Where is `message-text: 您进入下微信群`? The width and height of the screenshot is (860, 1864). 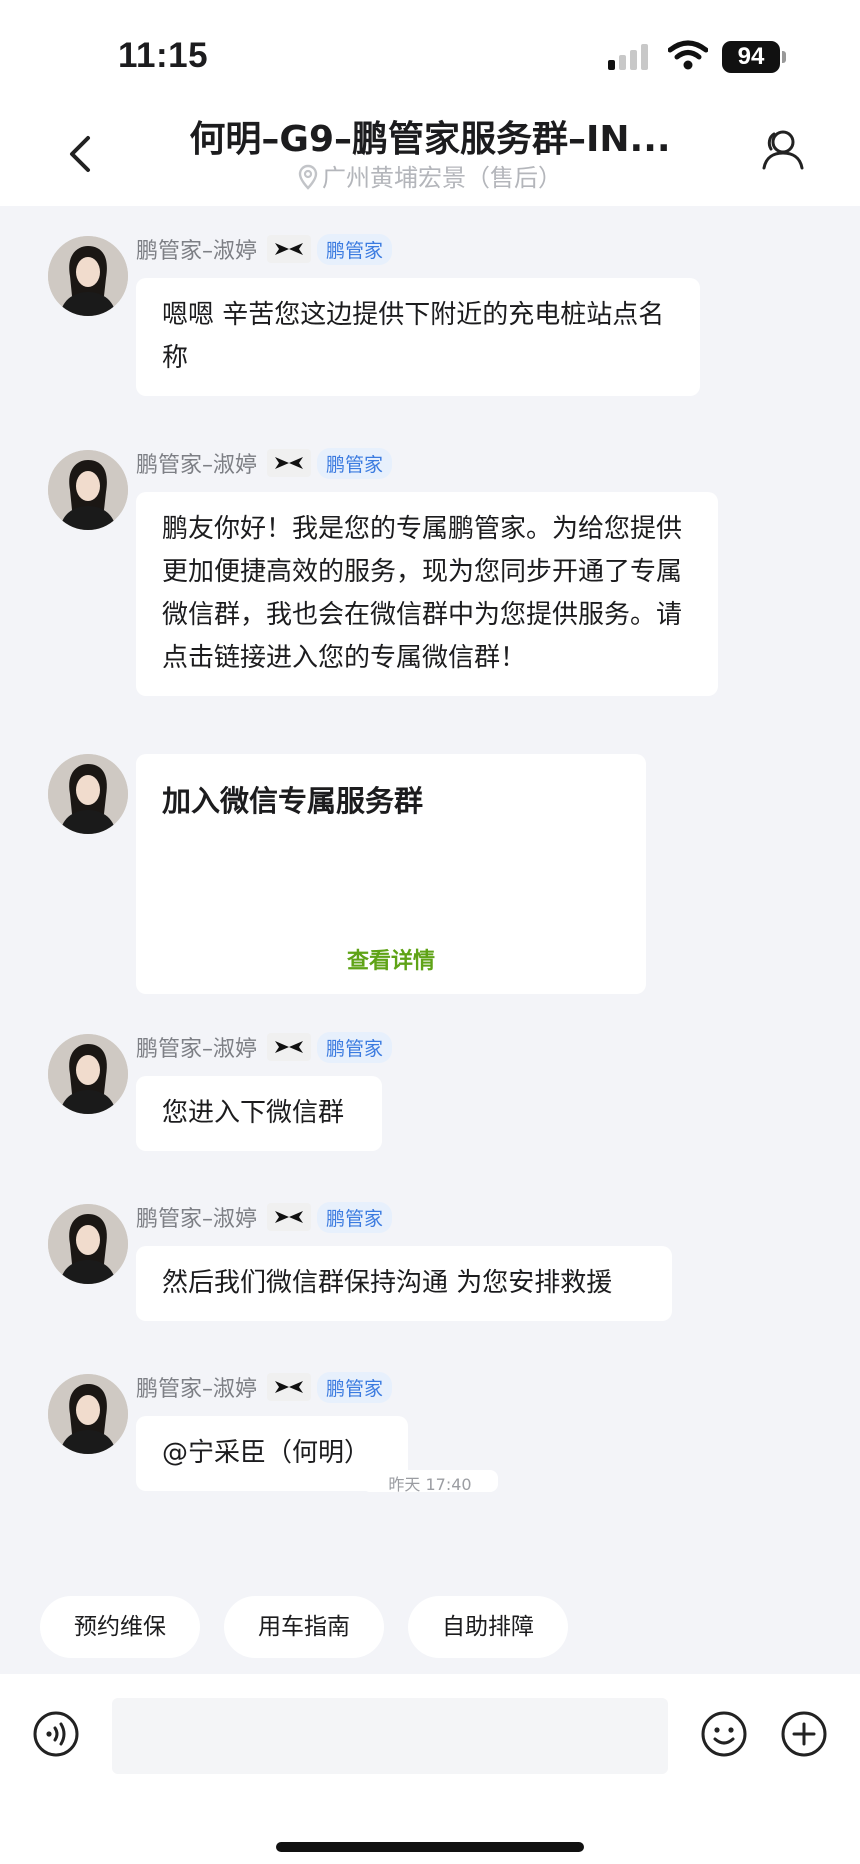
message-text: 您进入下微信群 is located at coordinates (253, 1113).